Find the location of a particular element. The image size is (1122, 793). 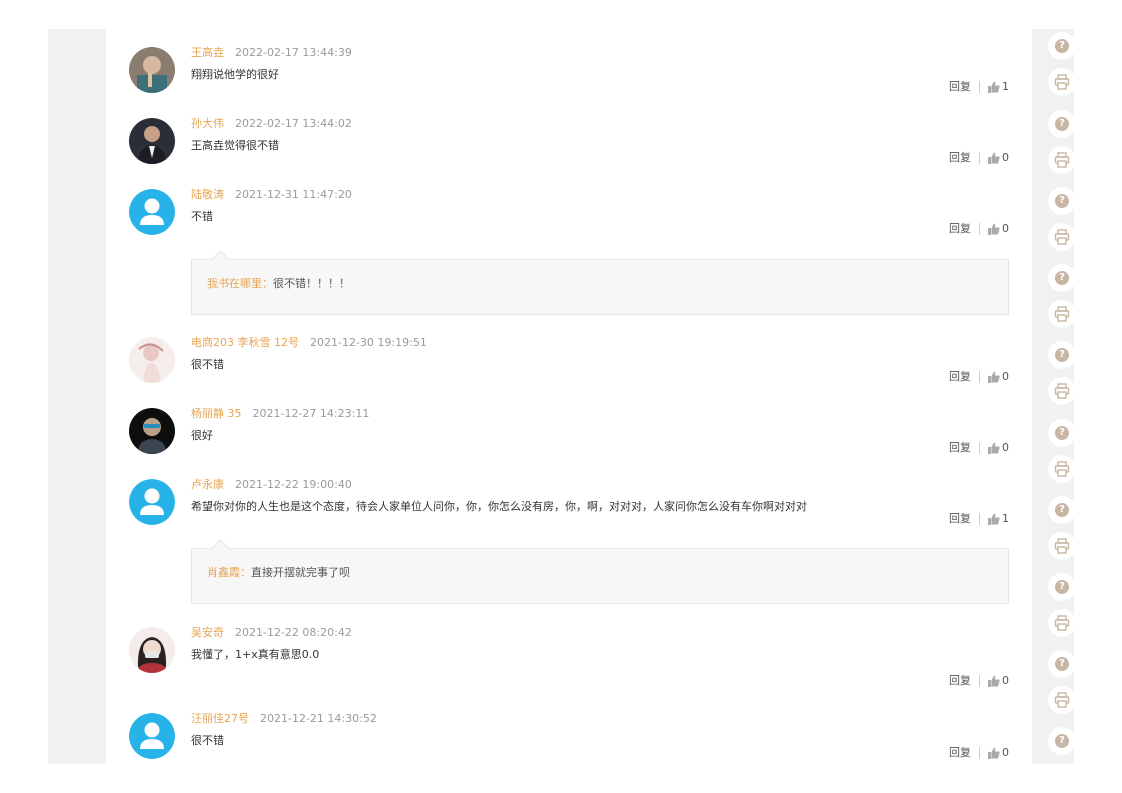

comment-meta: 卢永康 2021-12-22 19:00:40 is located at coordinates (271, 485).